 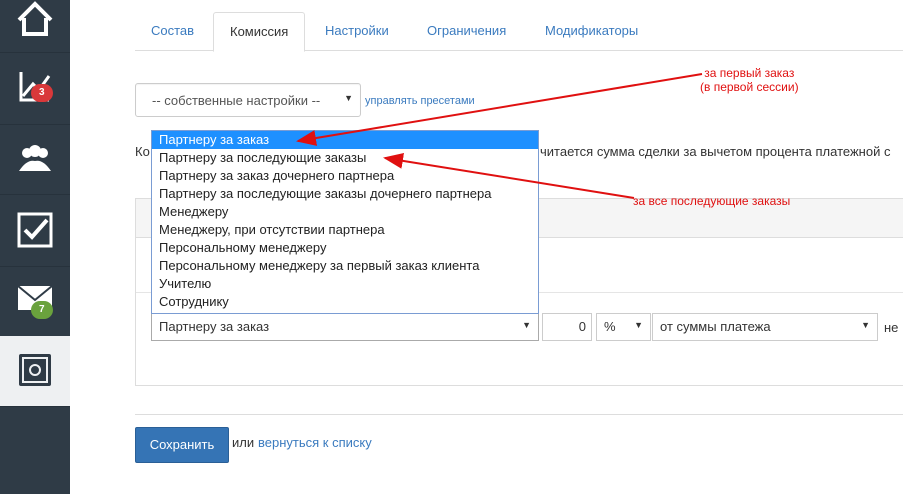 What do you see at coordinates (499, 109) in the screenshot?
I see `arrow-to-first-order` at bounding box center [499, 109].